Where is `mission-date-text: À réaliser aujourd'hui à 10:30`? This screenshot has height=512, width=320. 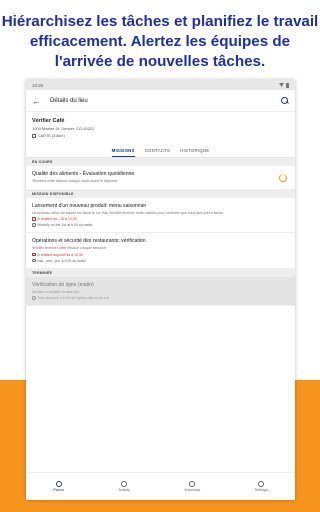 mission-date-text: À réaliser aujourd'hui à 10:30 is located at coordinates (60, 254).